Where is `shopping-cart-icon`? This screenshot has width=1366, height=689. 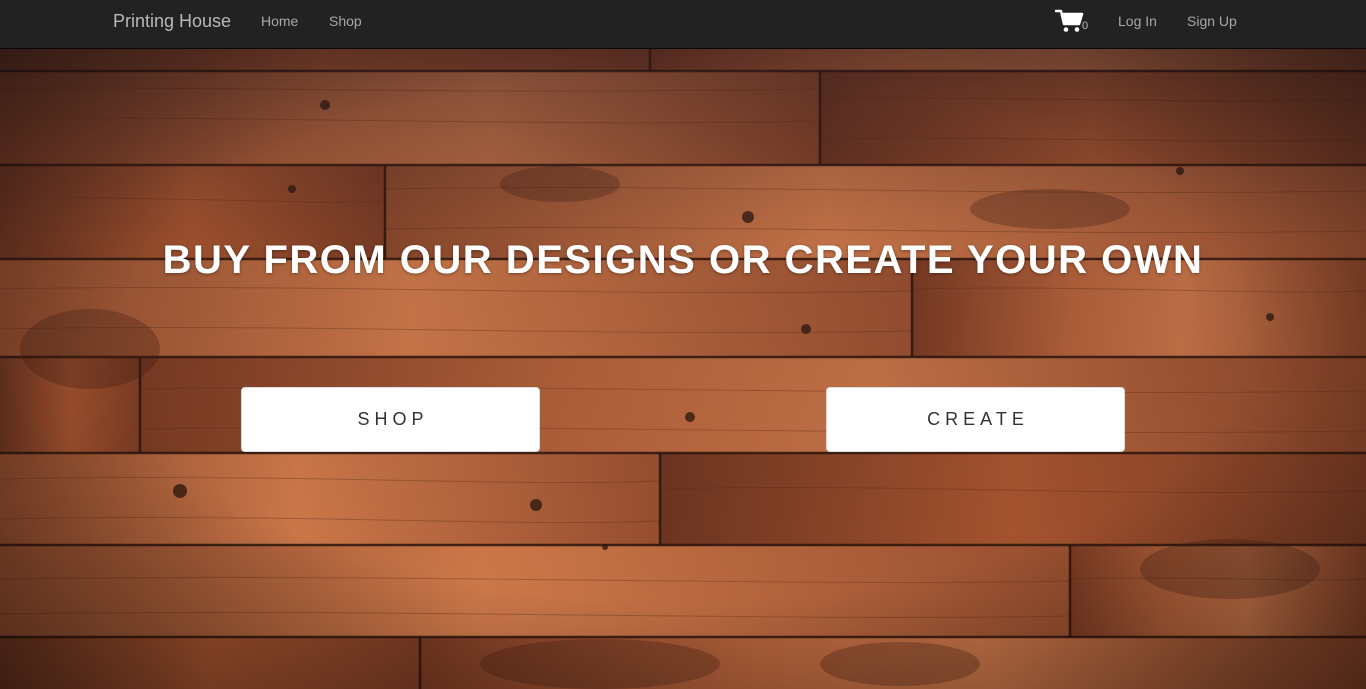 shopping-cart-icon is located at coordinates (1069, 20).